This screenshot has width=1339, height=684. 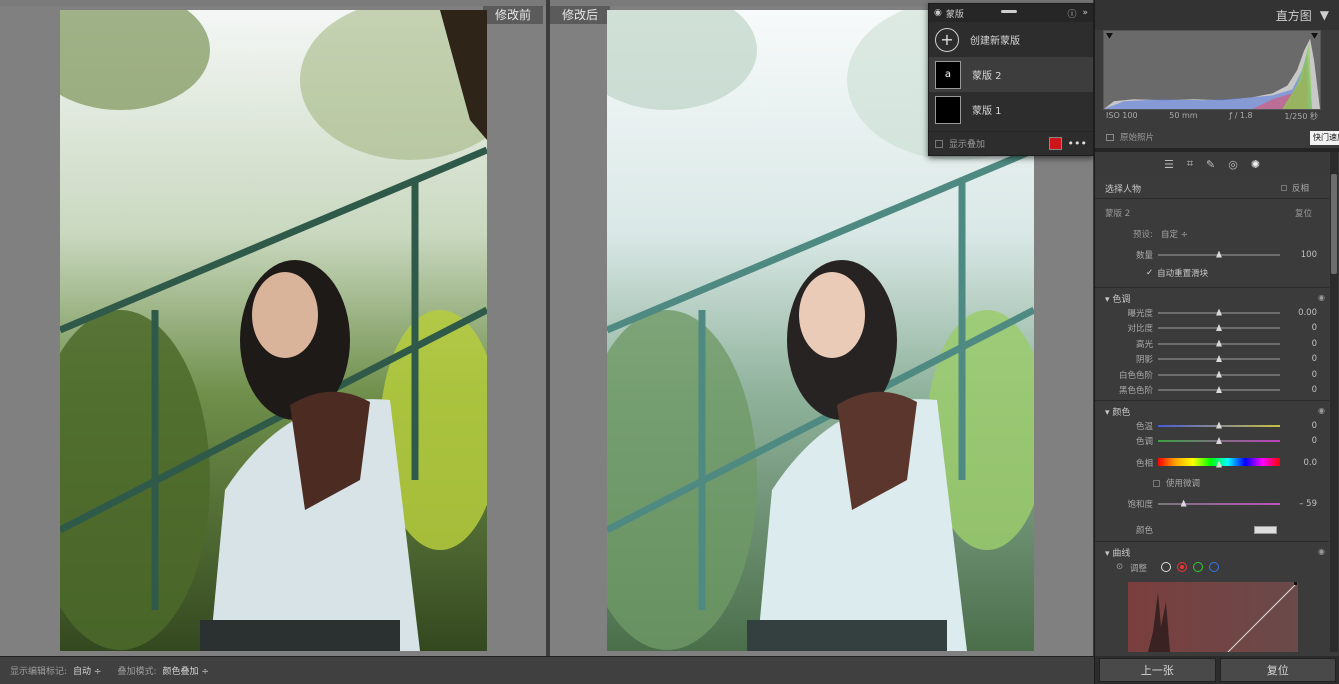 What do you see at coordinates (1265, 529) in the screenshot?
I see `color-picker-swatch` at bounding box center [1265, 529].